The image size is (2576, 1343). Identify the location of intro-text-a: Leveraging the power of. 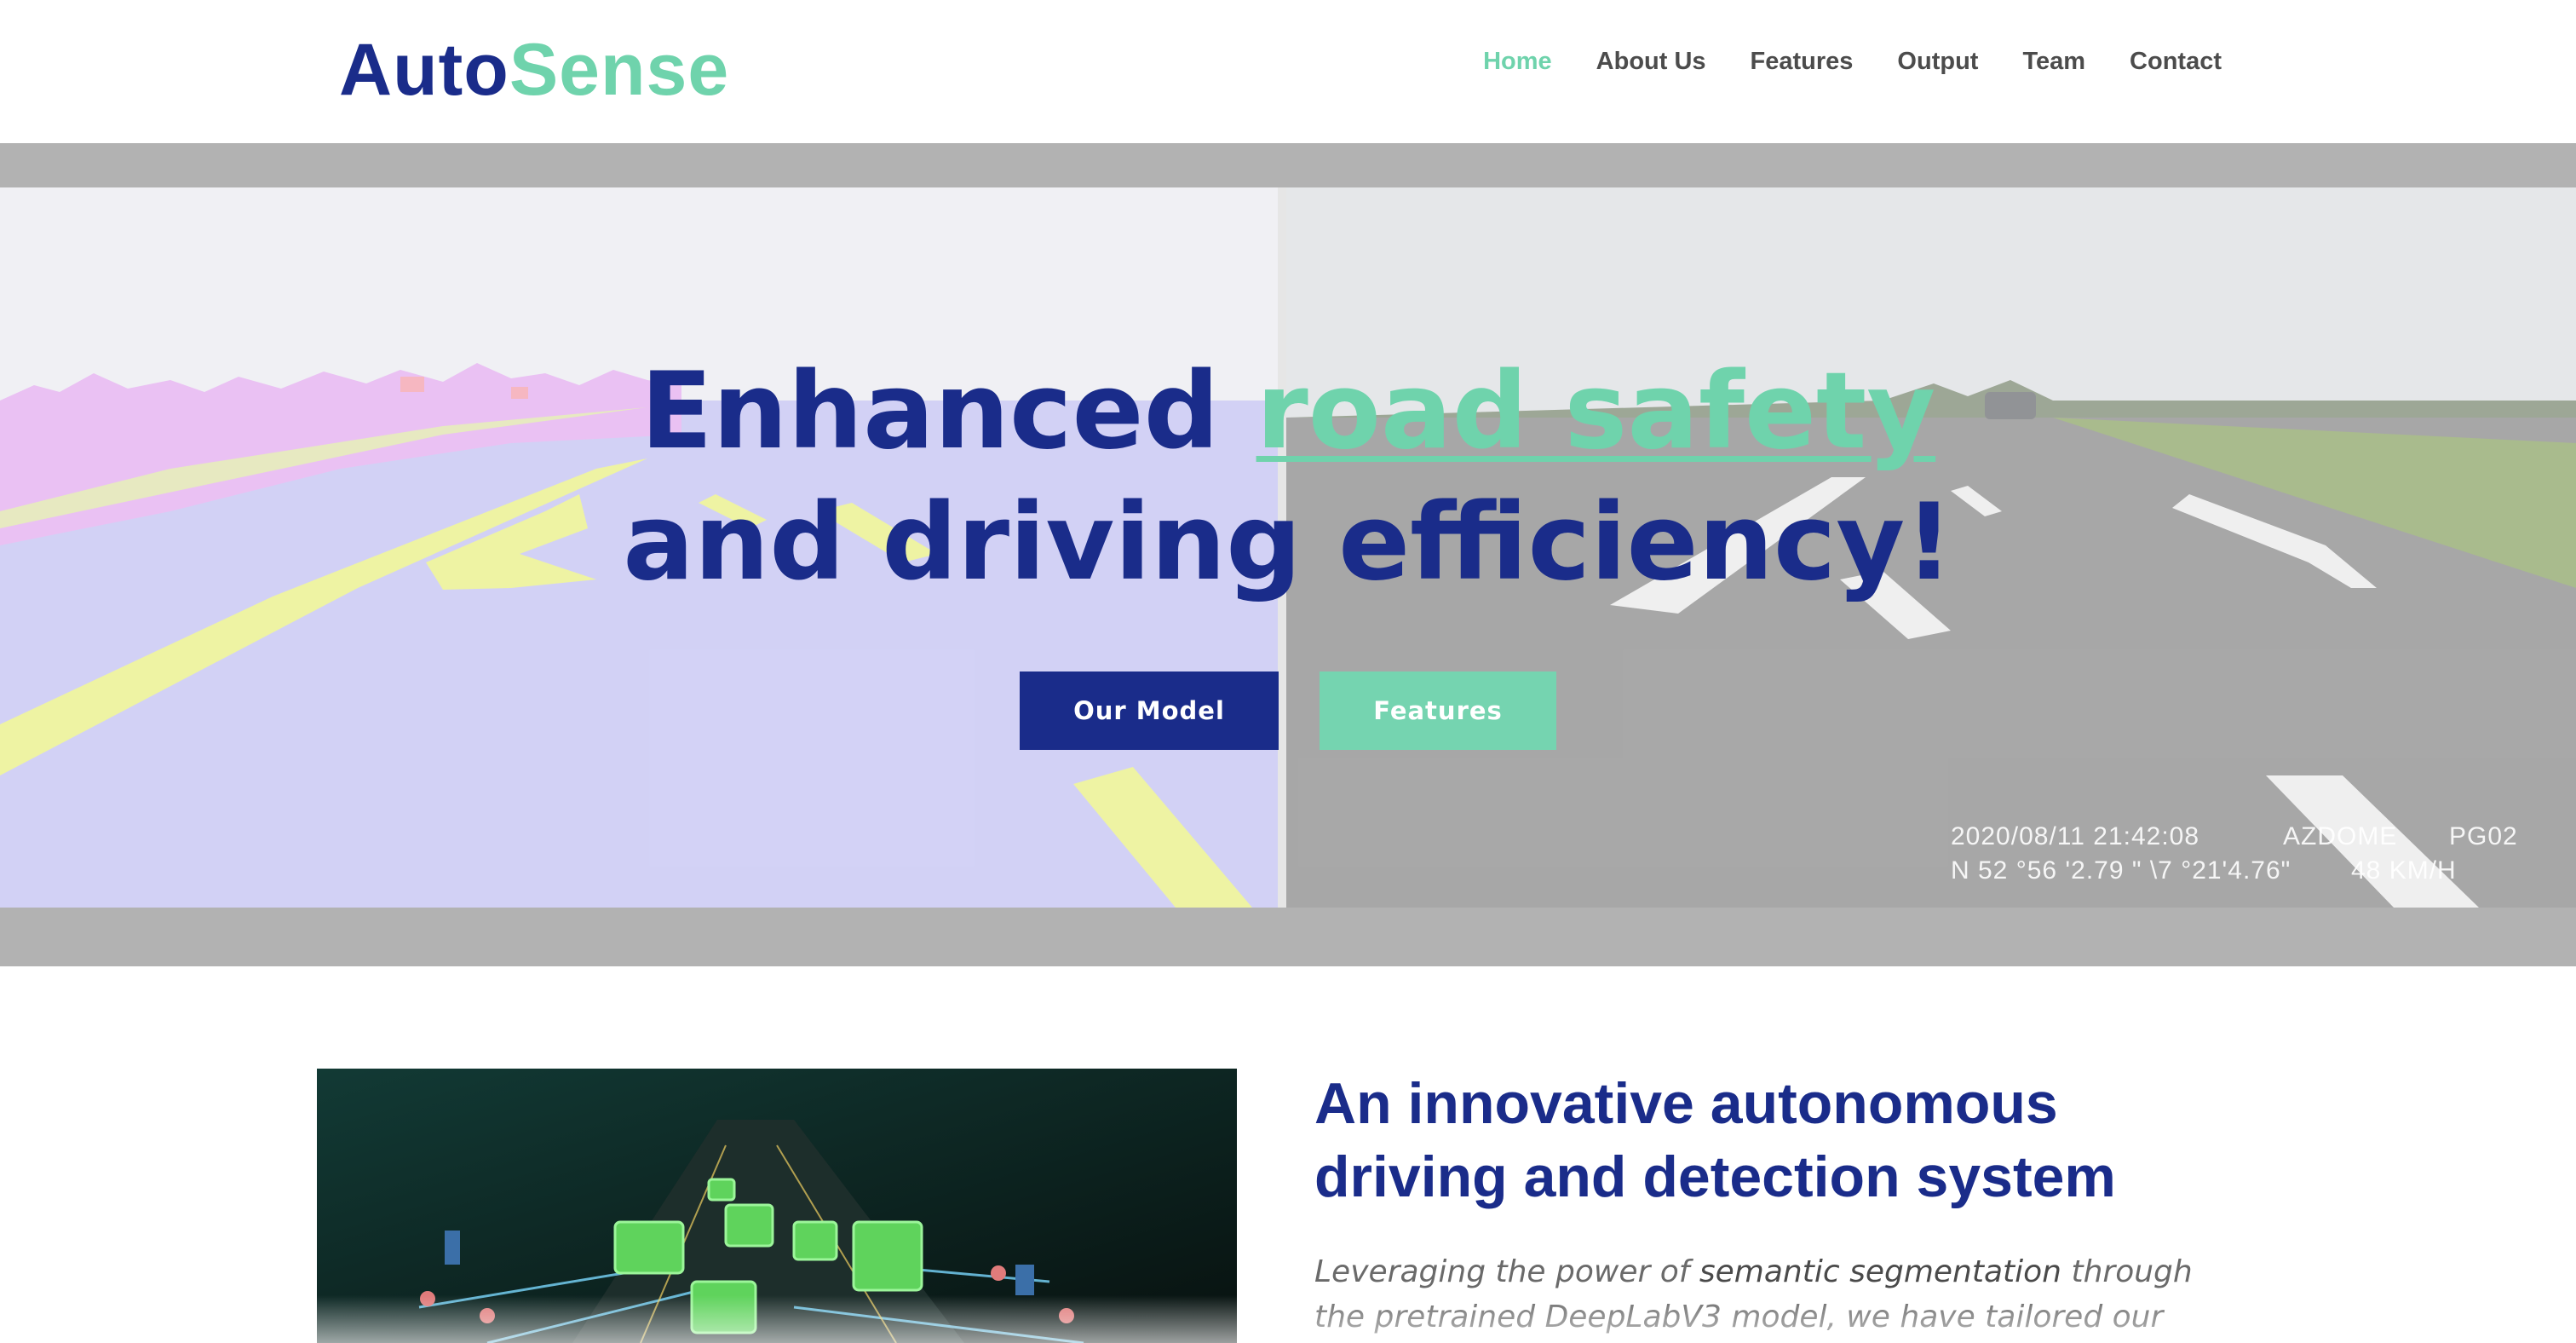
(1507, 1271).